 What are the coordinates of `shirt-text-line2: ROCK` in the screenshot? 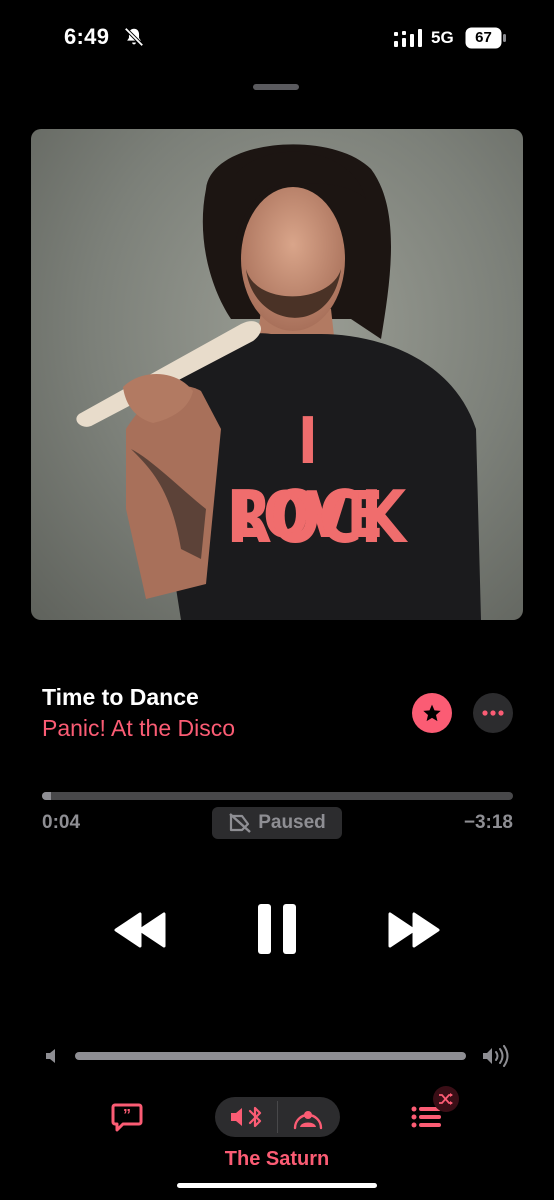 It's located at (316, 517).